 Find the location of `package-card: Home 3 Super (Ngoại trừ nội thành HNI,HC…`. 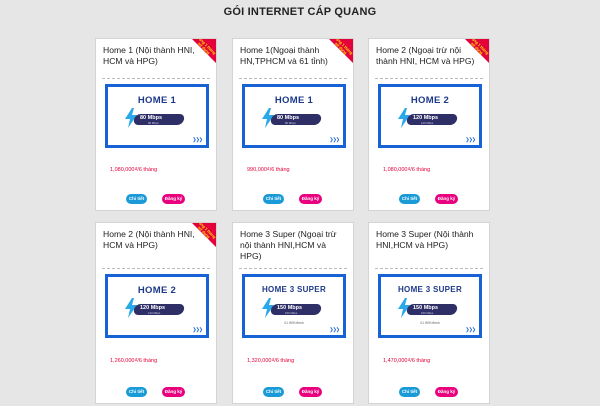

package-card: Home 3 Super (Ngoại trừ nội thành HNI,HC… is located at coordinates (293, 313).